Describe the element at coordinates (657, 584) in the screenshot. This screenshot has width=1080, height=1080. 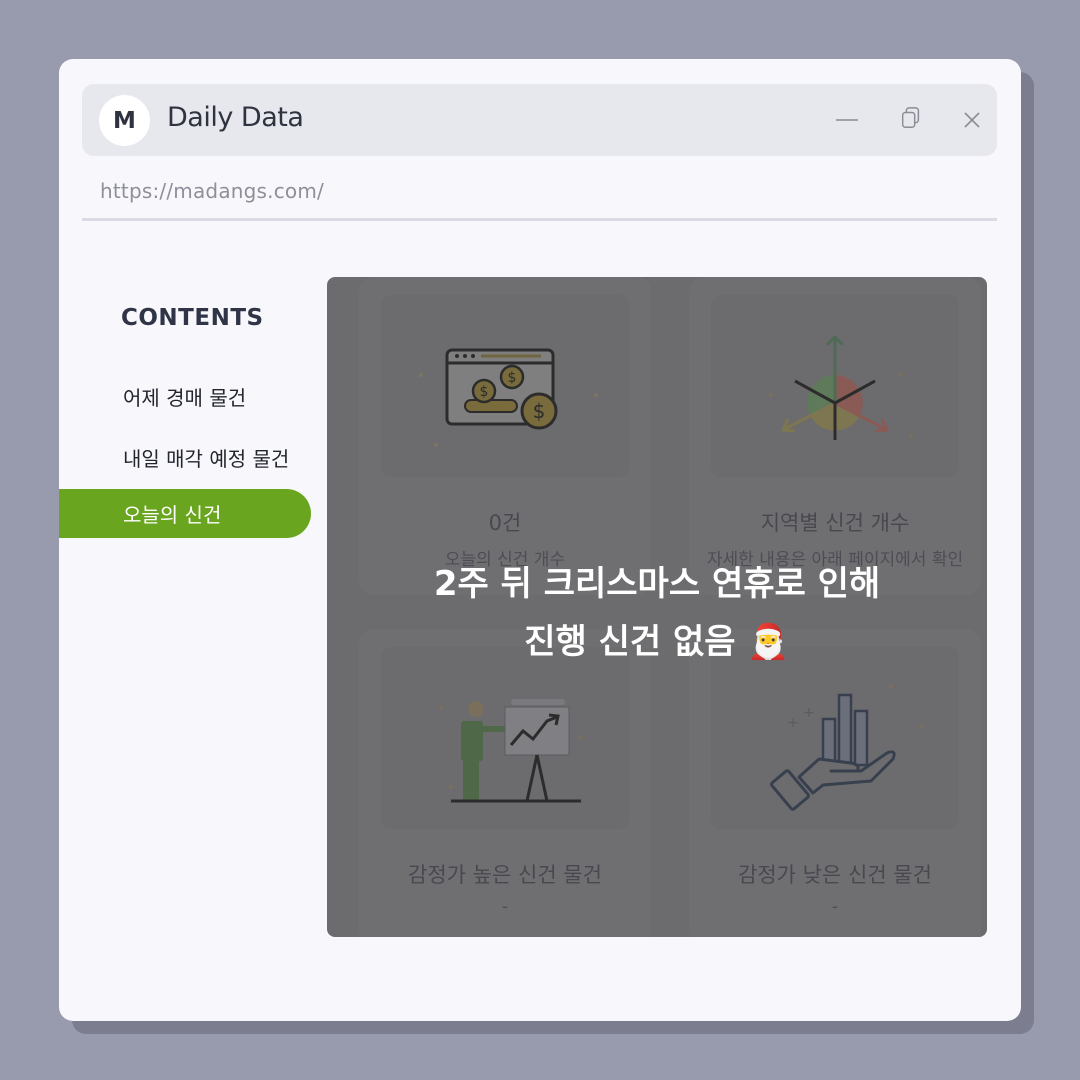
I see `notice-line-1: 2주 뒤 크리스마스 연휴로 인해` at that location.